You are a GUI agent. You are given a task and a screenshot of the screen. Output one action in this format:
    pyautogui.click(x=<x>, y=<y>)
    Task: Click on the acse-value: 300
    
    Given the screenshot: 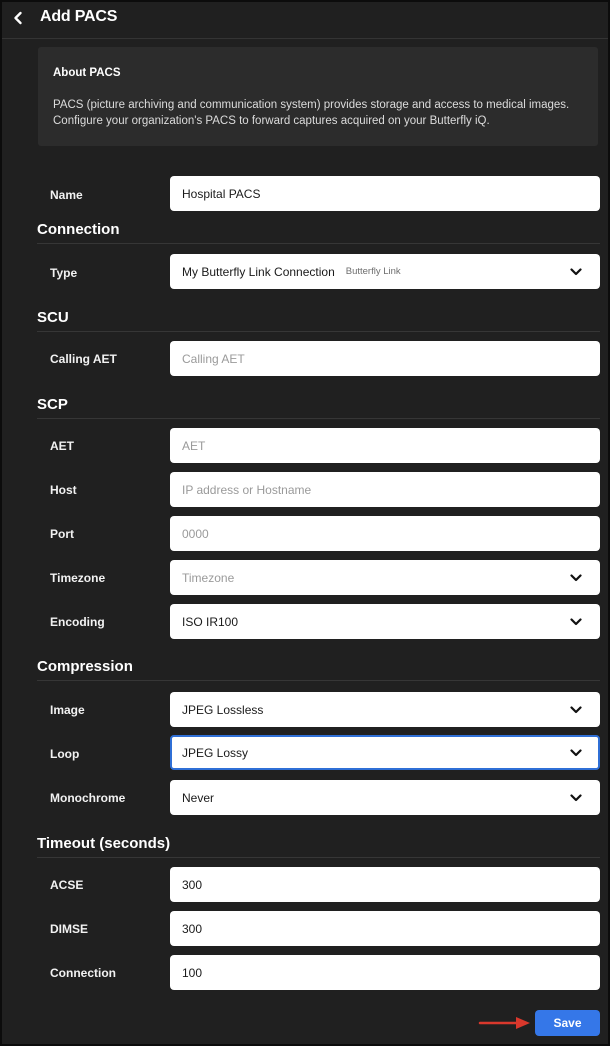 What is the action you would take?
    pyautogui.click(x=192, y=884)
    